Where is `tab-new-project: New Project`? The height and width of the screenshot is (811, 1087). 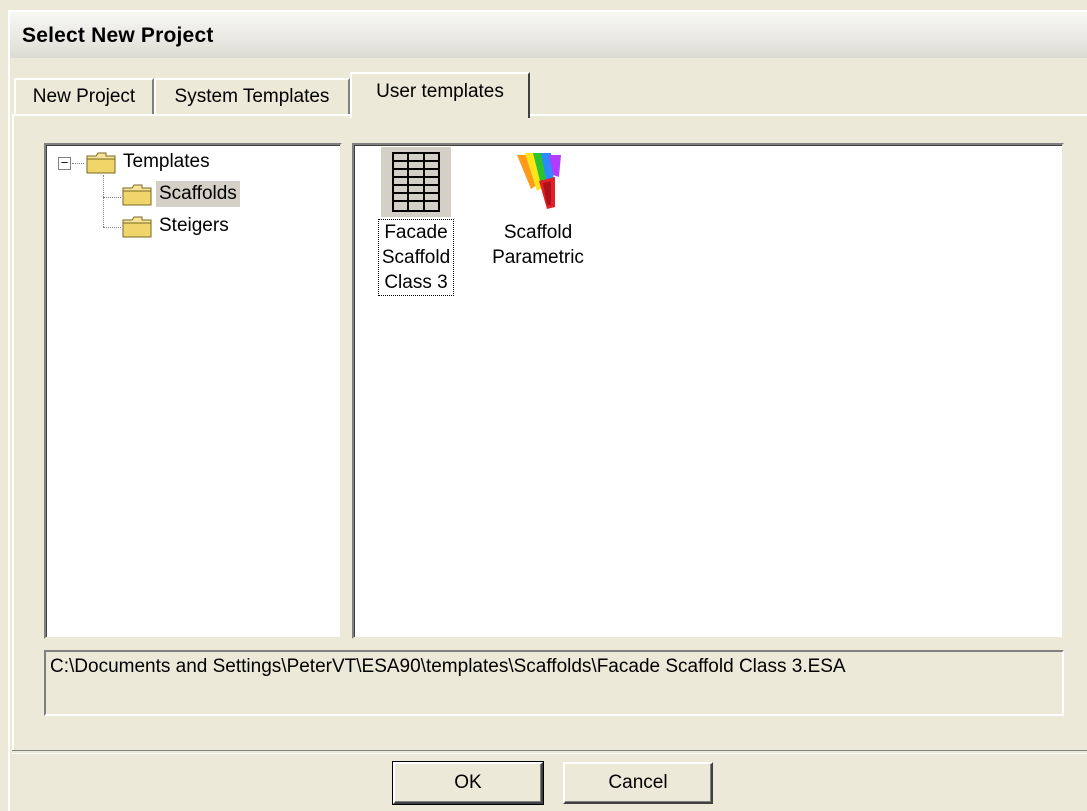 tab-new-project: New Project is located at coordinates (84, 97).